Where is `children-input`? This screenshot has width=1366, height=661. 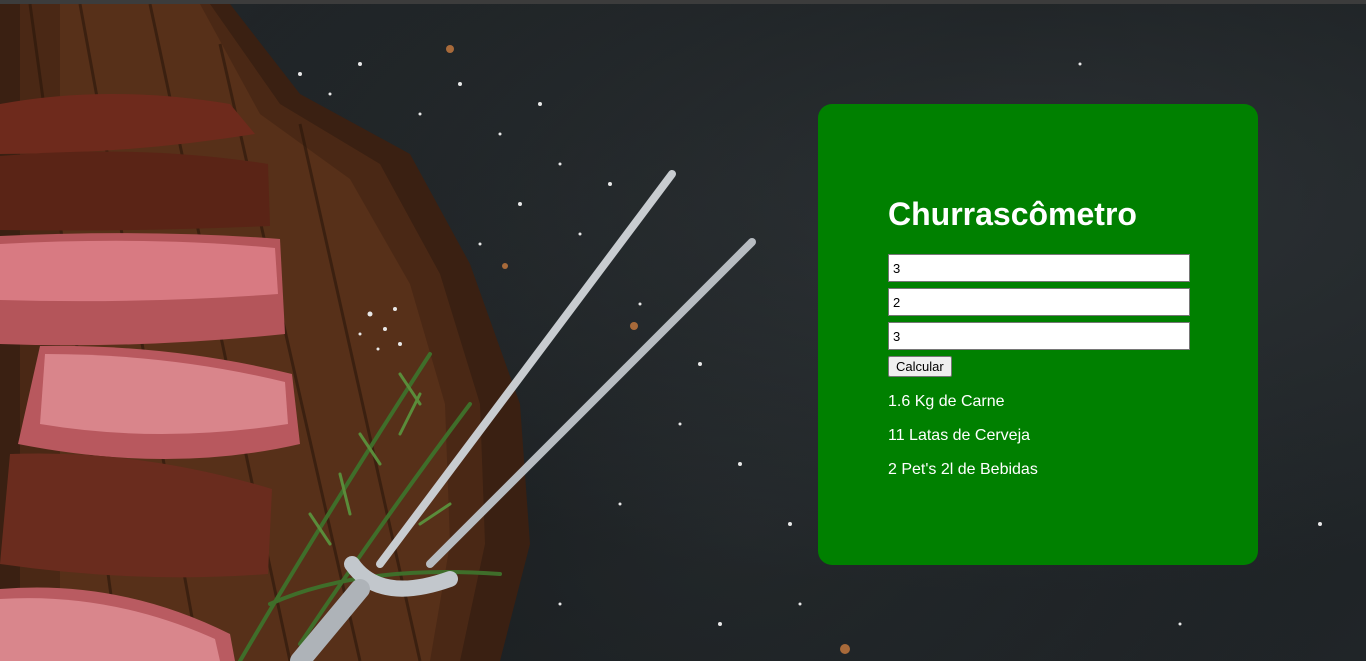 children-input is located at coordinates (1039, 302).